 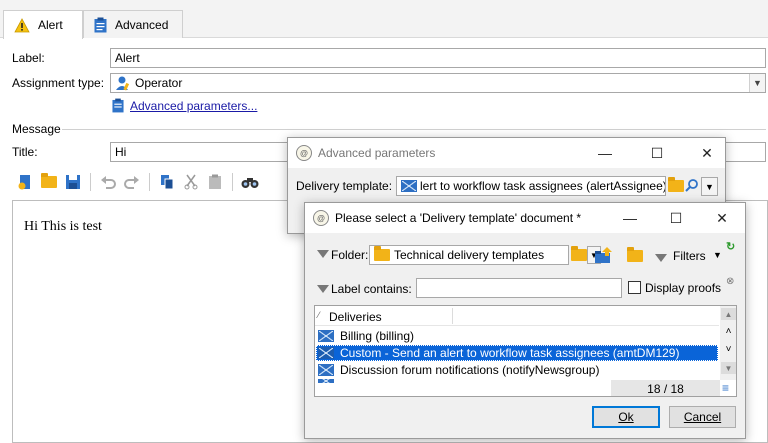 I want to click on title-field-label: Title:, so click(x=25, y=152).